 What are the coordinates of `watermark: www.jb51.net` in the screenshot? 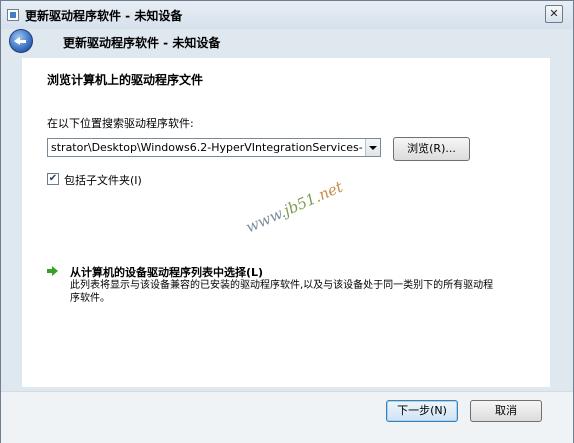 It's located at (294, 207).